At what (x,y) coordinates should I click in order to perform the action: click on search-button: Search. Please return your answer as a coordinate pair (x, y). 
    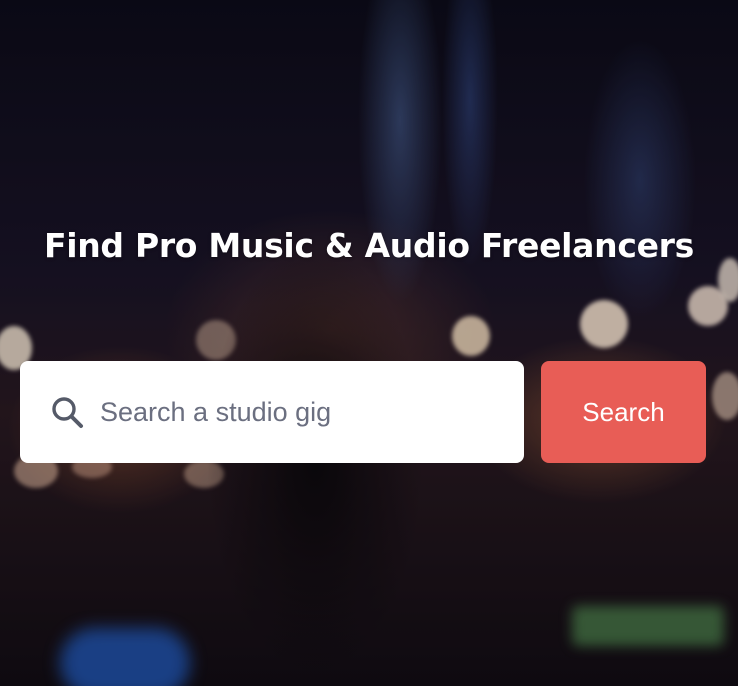
    Looking at the image, I should click on (623, 412).